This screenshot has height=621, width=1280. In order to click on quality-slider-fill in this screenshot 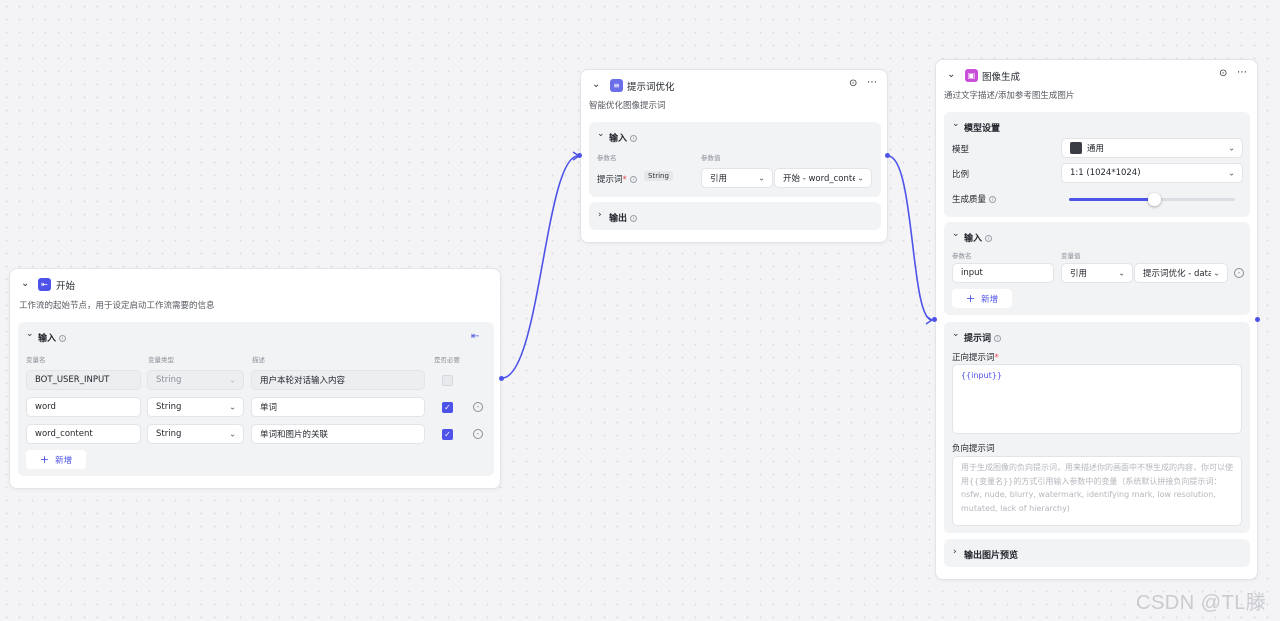, I will do `click(1111, 199)`.